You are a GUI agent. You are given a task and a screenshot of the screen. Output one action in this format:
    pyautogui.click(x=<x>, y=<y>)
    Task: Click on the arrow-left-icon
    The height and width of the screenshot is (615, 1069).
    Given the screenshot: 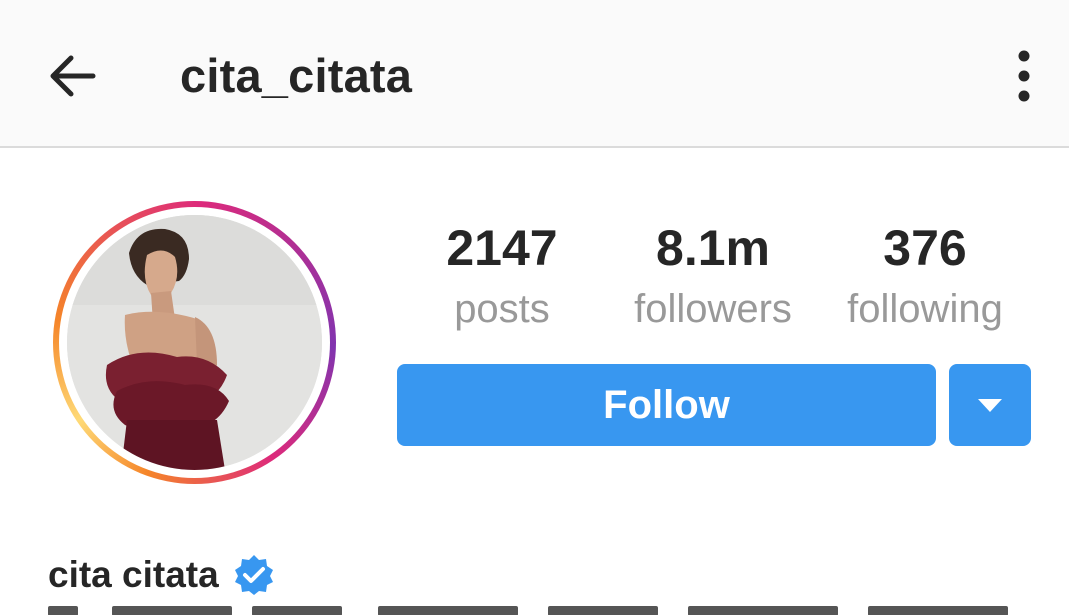 What is the action you would take?
    pyautogui.click(x=73, y=76)
    